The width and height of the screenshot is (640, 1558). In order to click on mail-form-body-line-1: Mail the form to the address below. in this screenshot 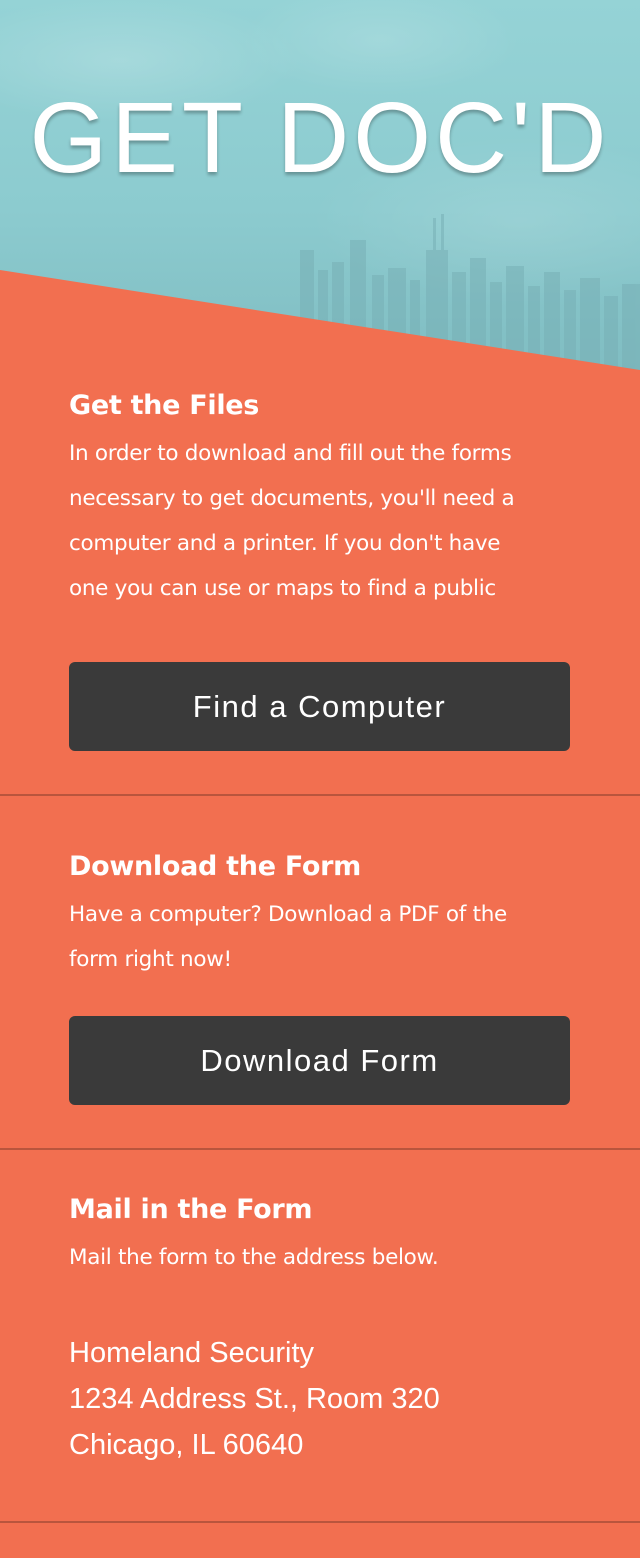, I will do `click(254, 1257)`.